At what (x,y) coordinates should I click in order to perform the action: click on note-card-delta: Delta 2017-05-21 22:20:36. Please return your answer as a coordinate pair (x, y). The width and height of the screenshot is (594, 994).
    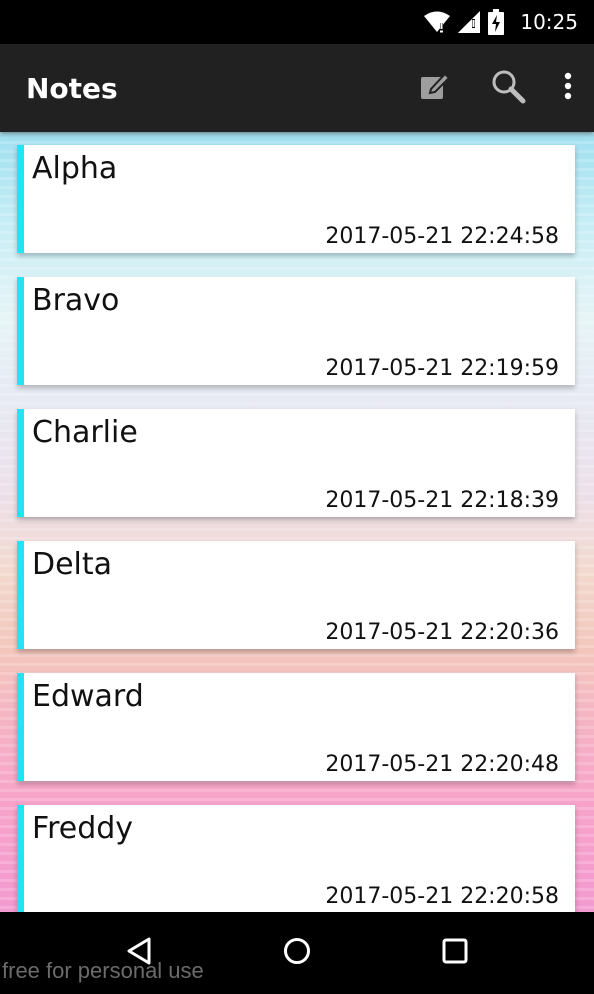
    Looking at the image, I should click on (296, 595).